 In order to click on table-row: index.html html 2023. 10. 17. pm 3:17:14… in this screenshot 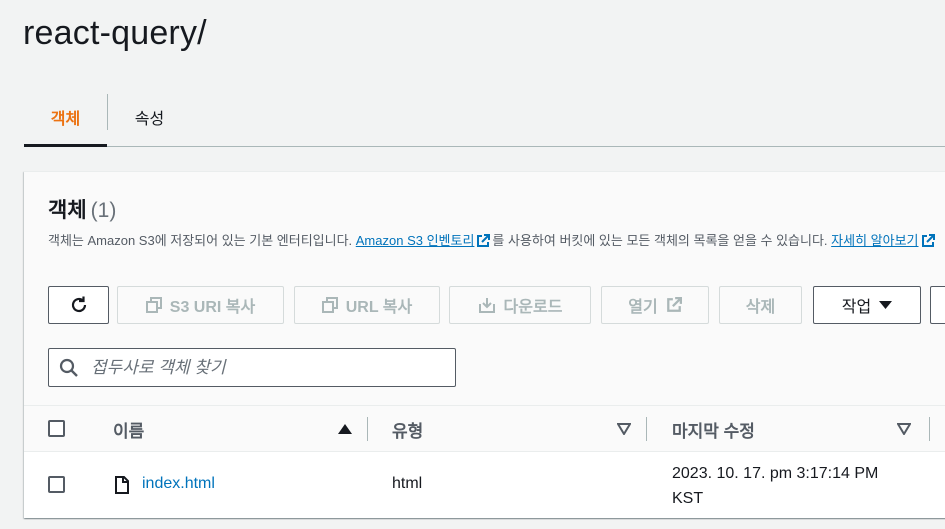, I will do `click(484, 485)`.